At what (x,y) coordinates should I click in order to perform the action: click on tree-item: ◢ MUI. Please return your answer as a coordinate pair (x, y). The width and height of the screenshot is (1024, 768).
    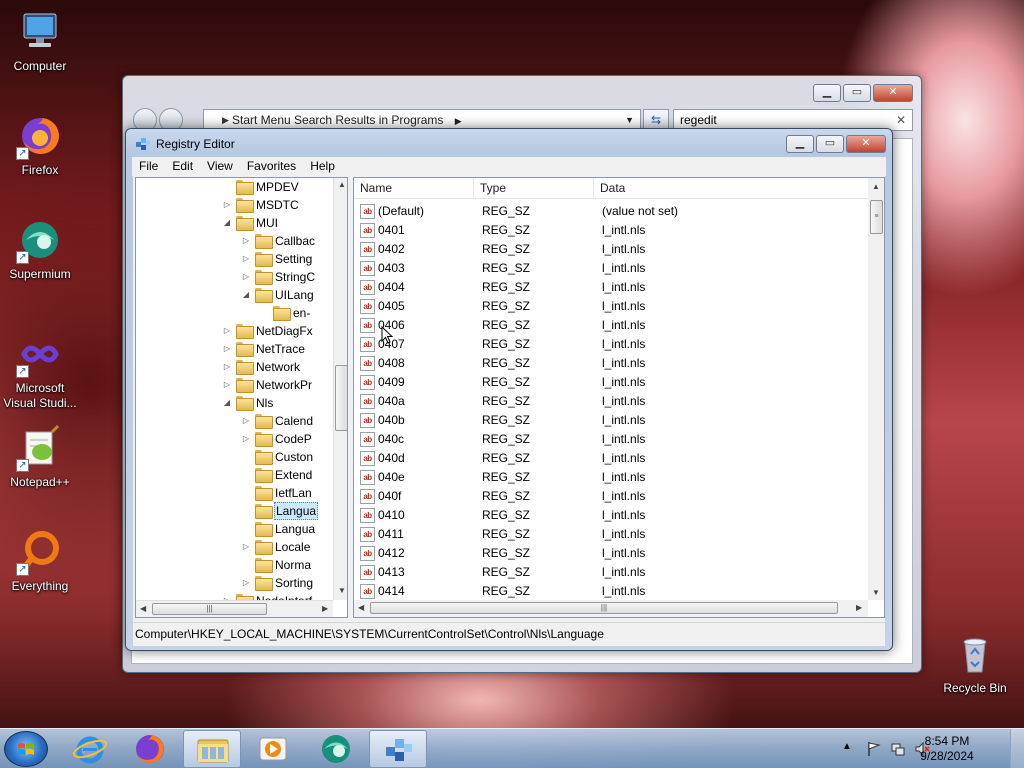
    Looking at the image, I should click on (234, 223).